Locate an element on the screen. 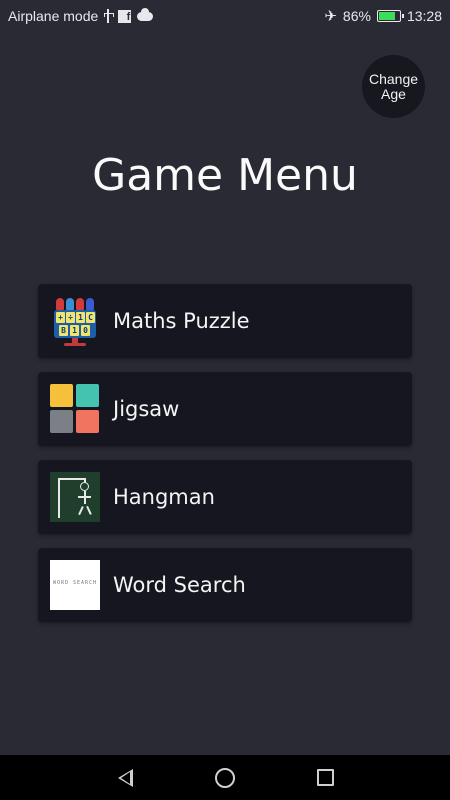 This screenshot has height=800, width=450. page-title: Game Menu is located at coordinates (225, 175).